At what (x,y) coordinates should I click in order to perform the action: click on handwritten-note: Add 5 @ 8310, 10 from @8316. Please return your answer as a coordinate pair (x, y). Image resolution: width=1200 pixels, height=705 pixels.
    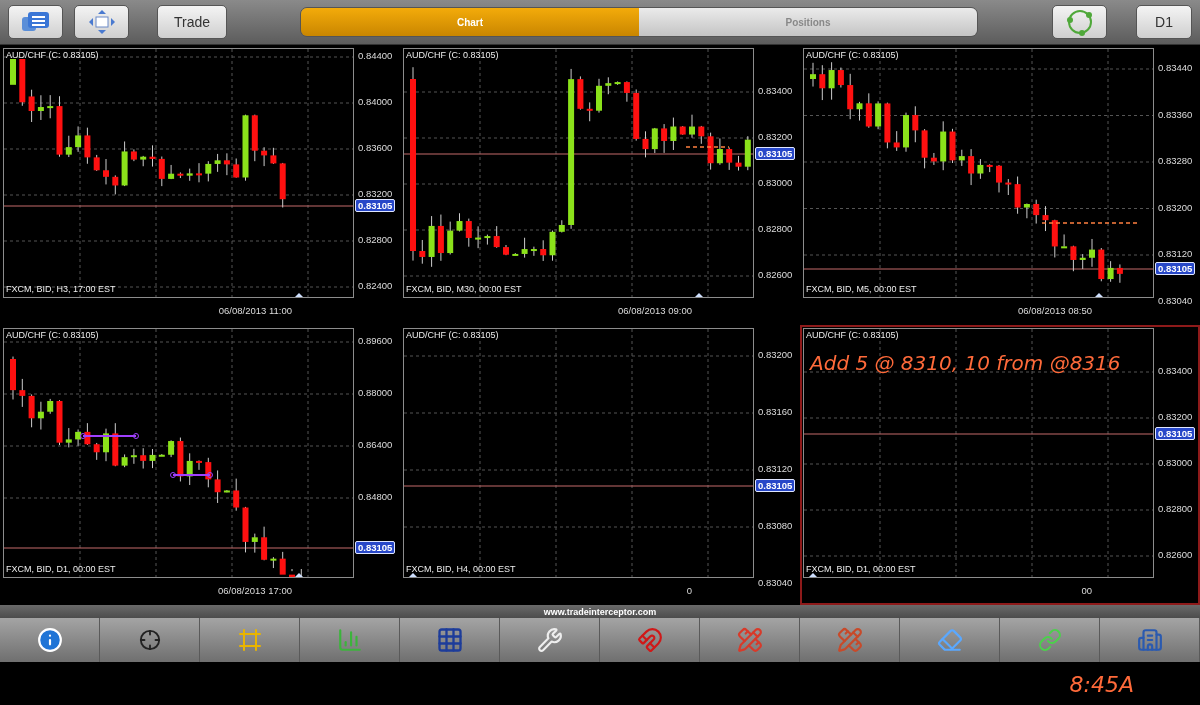
    Looking at the image, I should click on (965, 363).